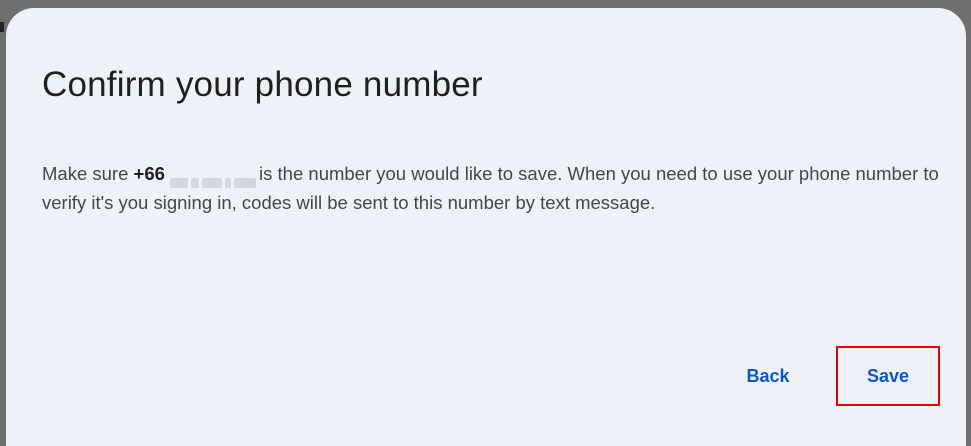 This screenshot has width=971, height=446. I want to click on body-prefix: Make sure, so click(88, 173).